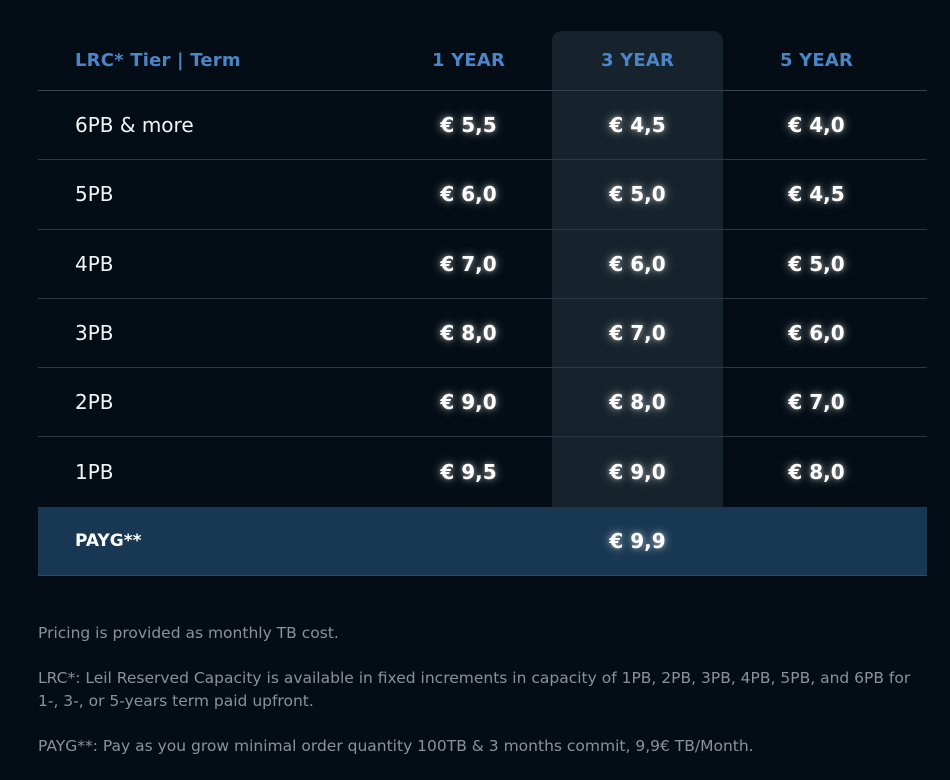  What do you see at coordinates (468, 472) in the screenshot?
I see `price-1-year: € 9,5` at bounding box center [468, 472].